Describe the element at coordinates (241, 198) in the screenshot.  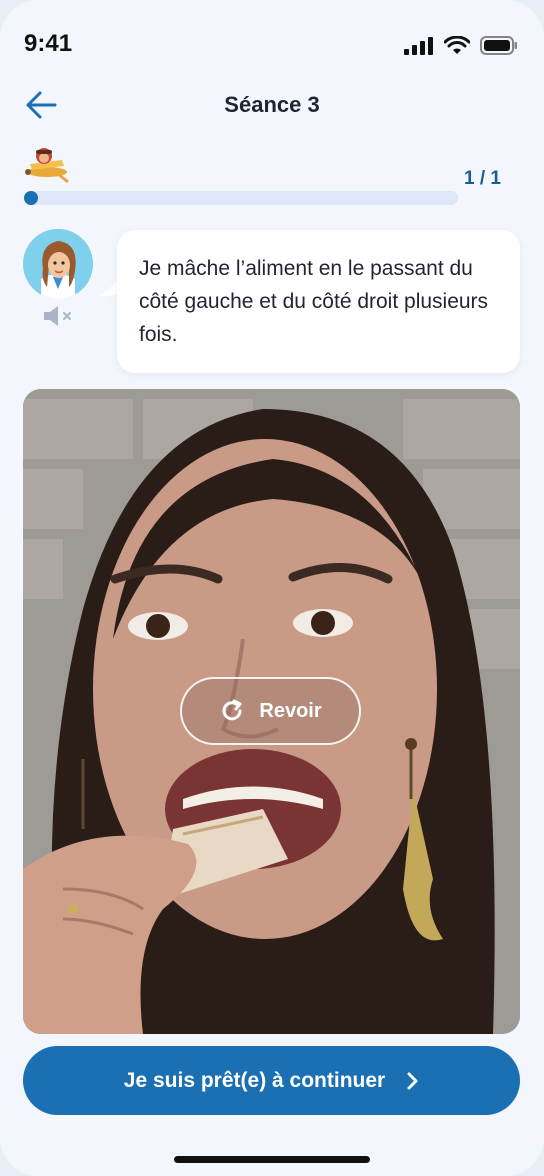
I see `progress-bar` at that location.